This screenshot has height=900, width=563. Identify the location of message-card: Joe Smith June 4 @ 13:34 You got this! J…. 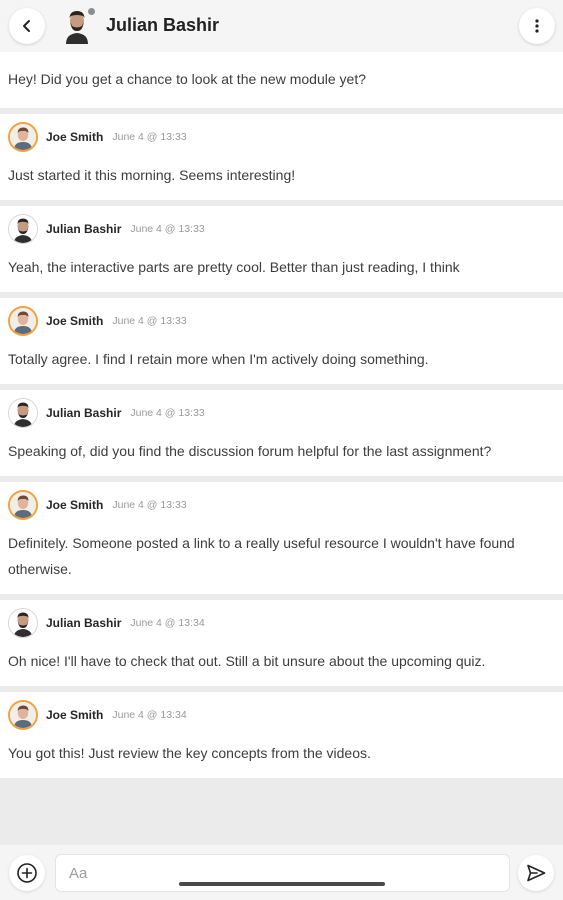
(281, 735).